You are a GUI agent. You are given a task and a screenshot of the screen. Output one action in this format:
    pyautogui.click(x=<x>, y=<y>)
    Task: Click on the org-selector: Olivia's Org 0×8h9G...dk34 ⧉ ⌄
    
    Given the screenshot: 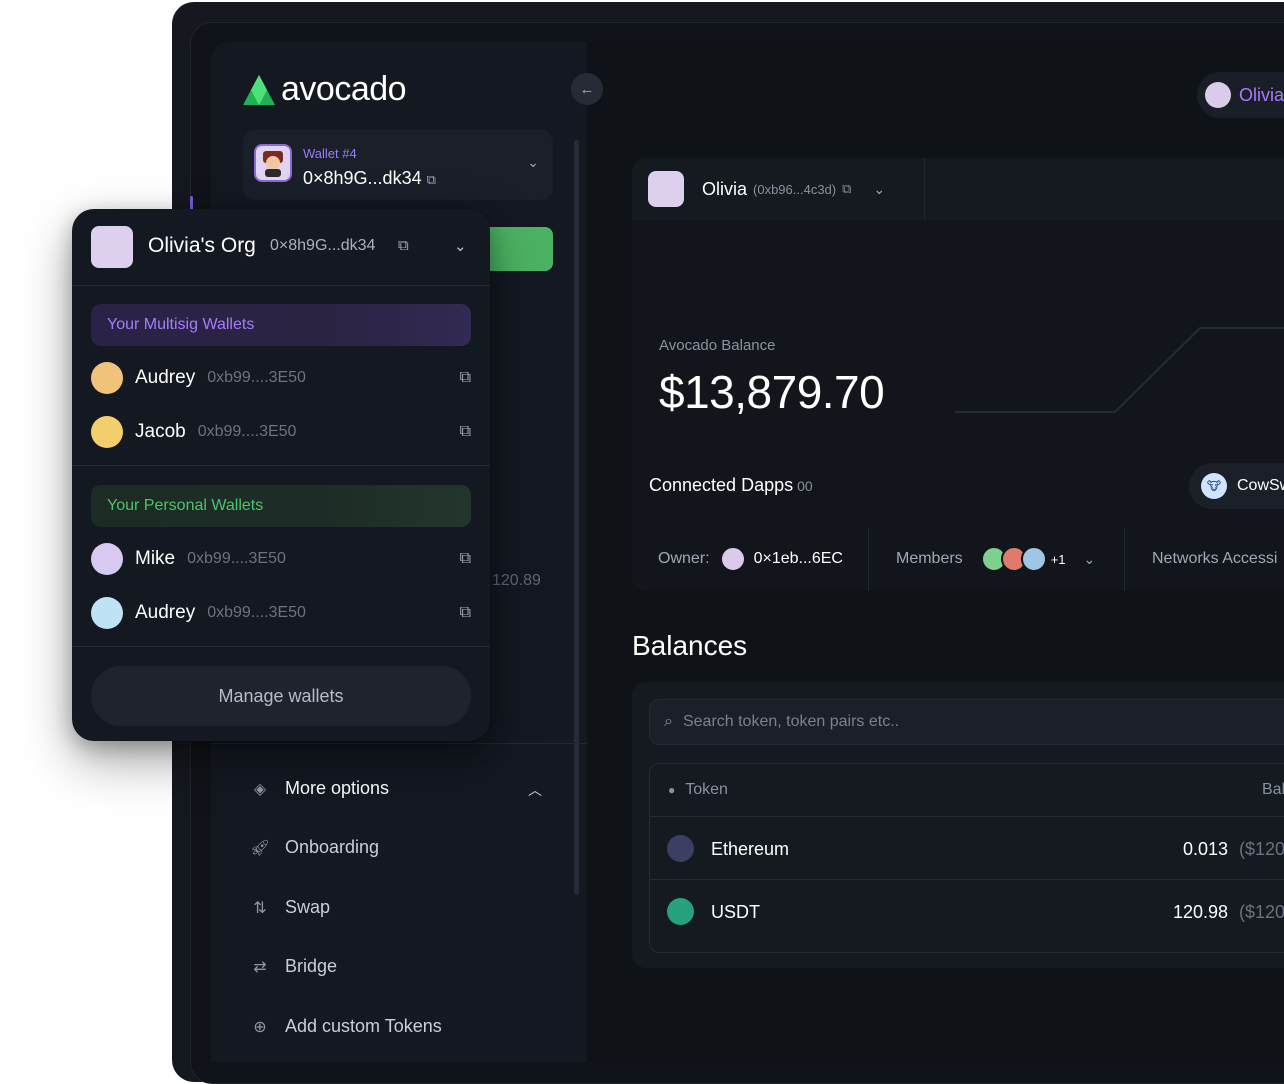 What is the action you would take?
    pyautogui.click(x=281, y=247)
    